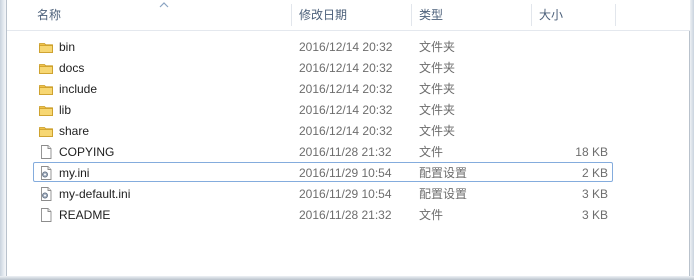  I want to click on window-bottom-border, so click(347, 278).